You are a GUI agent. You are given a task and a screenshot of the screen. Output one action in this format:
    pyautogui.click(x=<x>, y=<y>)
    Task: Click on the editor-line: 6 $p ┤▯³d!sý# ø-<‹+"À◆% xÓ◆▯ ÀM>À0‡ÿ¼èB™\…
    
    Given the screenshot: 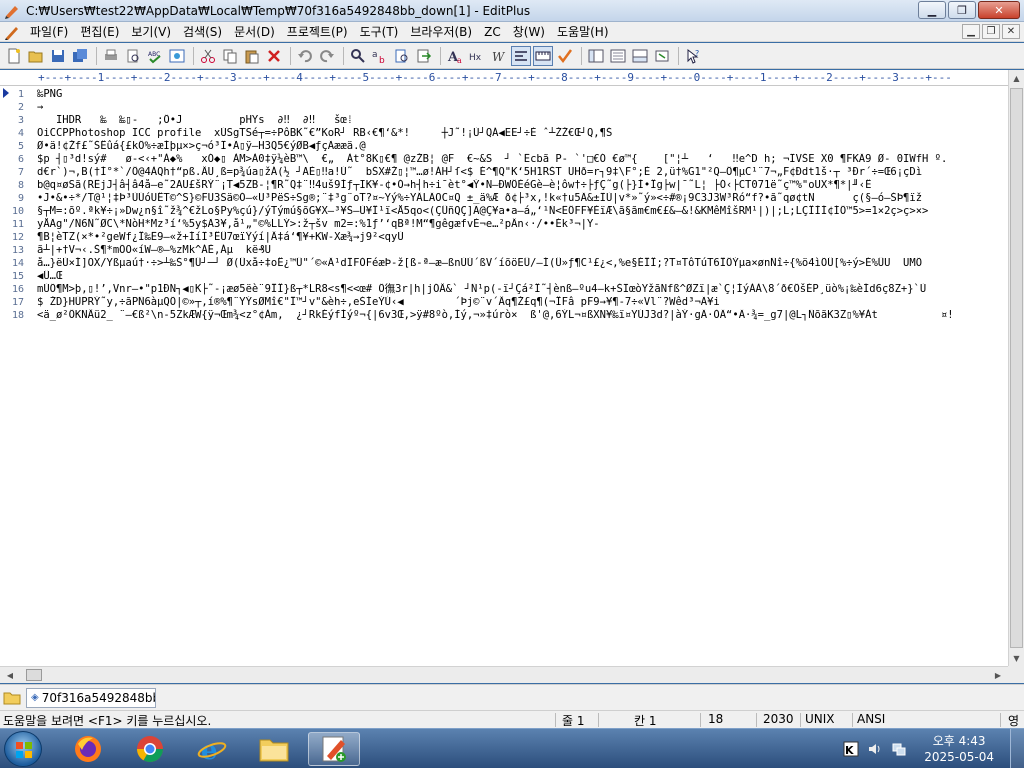 What is the action you would take?
    pyautogui.click(x=504, y=159)
    